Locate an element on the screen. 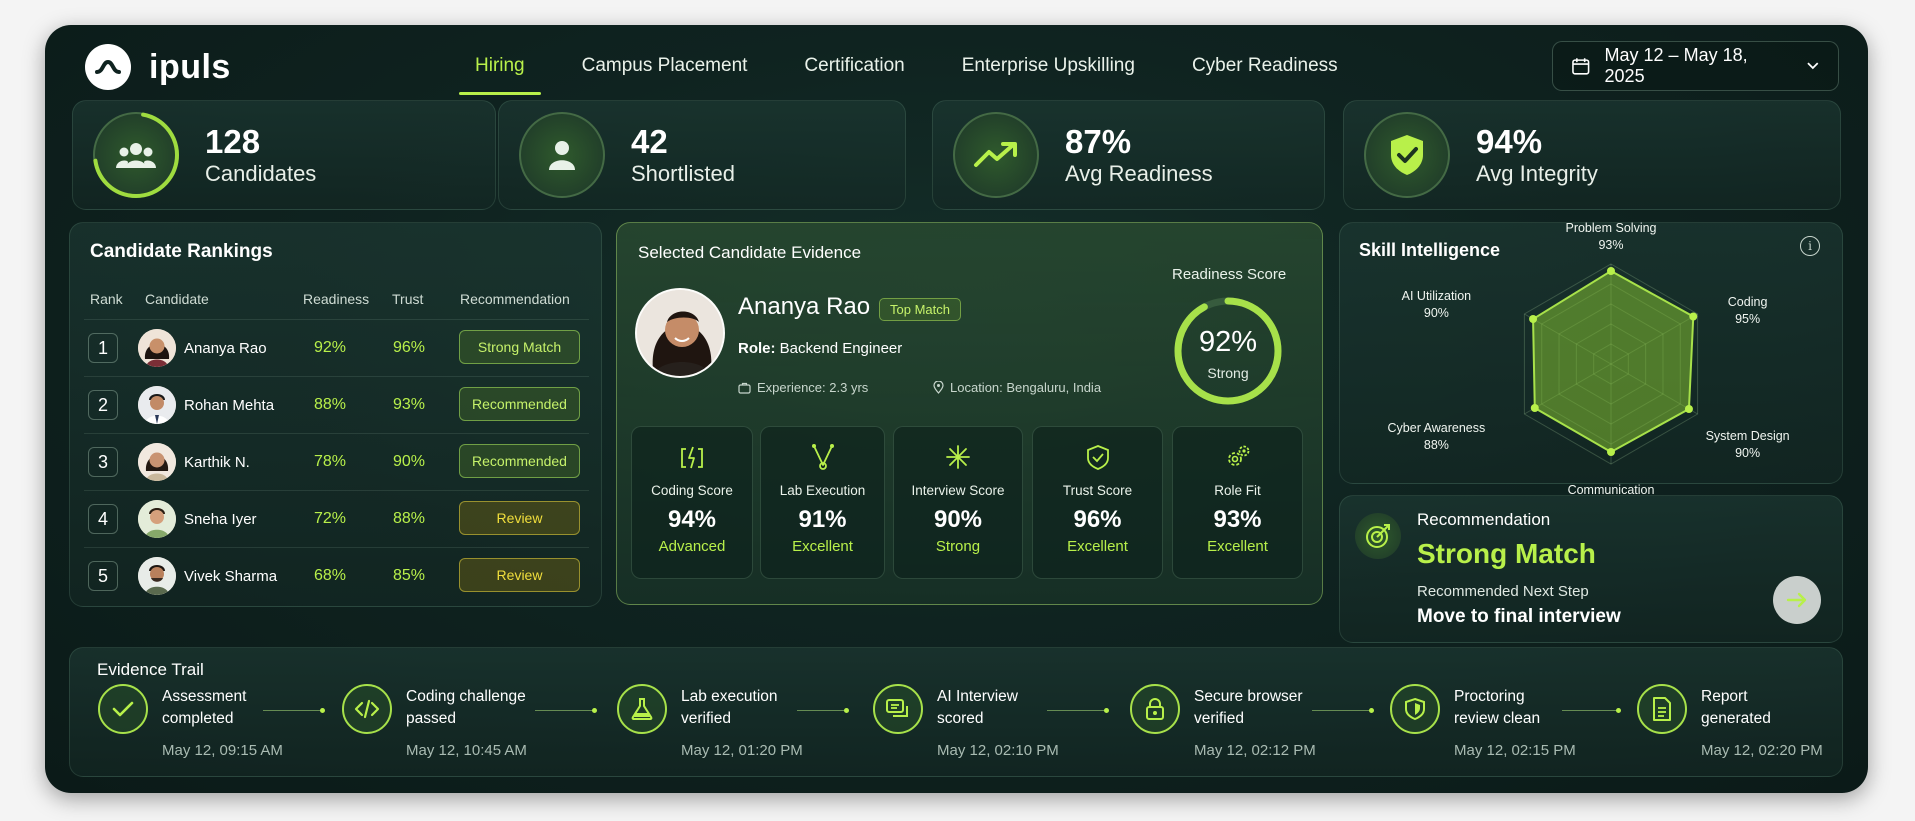 The height and width of the screenshot is (821, 1915). readiness-value: 92% is located at coordinates (330, 347).